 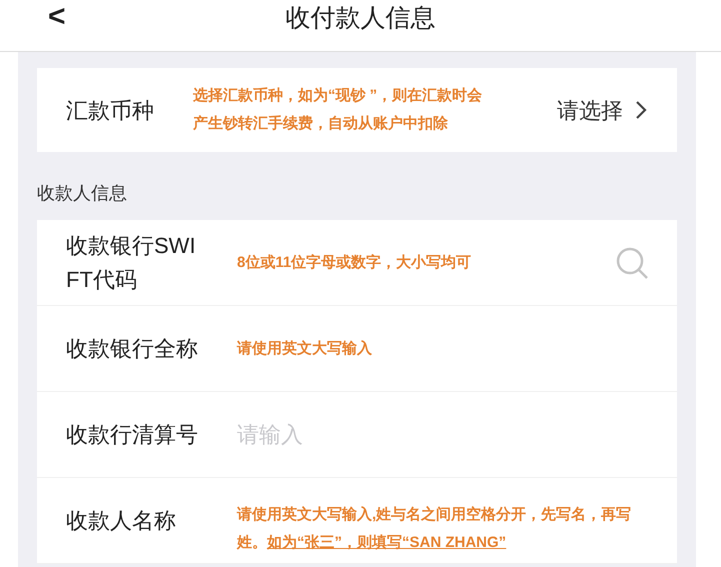 What do you see at coordinates (354, 262) in the screenshot?
I see `annotation-text: 8位或11位字母或数字，大小写均可` at bounding box center [354, 262].